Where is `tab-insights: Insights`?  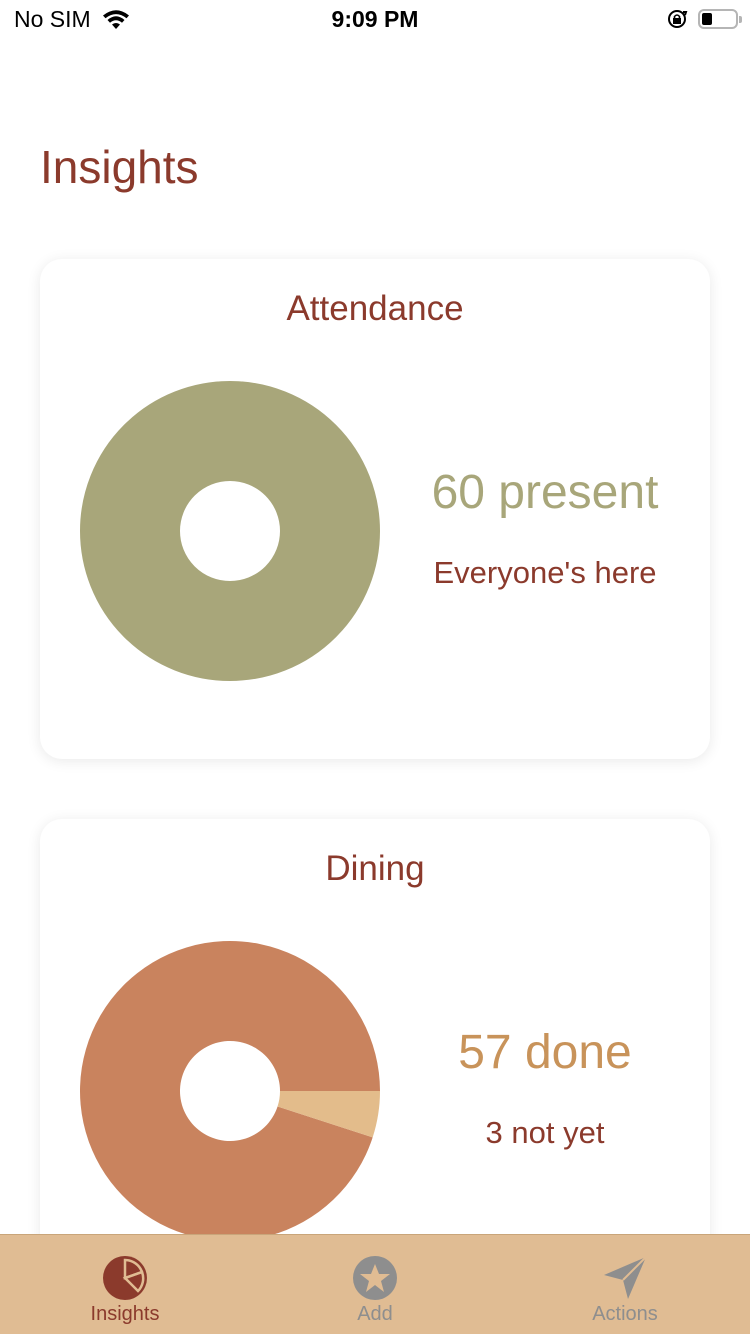 tab-insights: Insights is located at coordinates (125, 1284).